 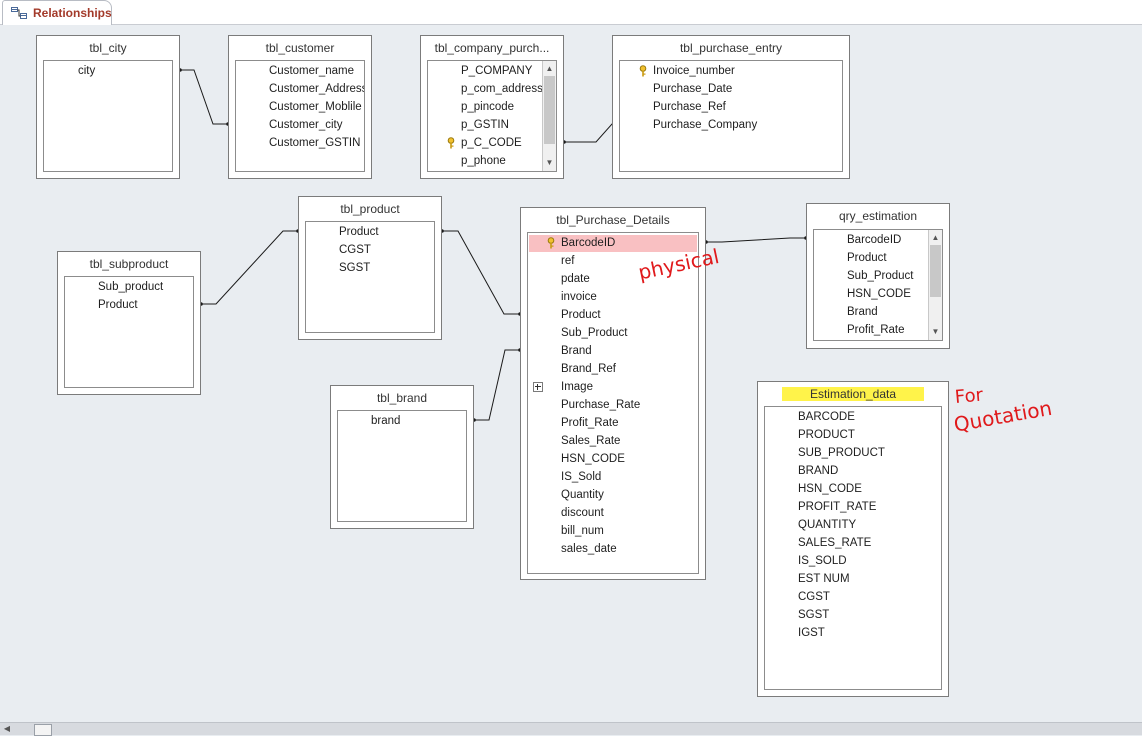 I want to click on tab-relationships: Relationships, so click(x=57, y=12).